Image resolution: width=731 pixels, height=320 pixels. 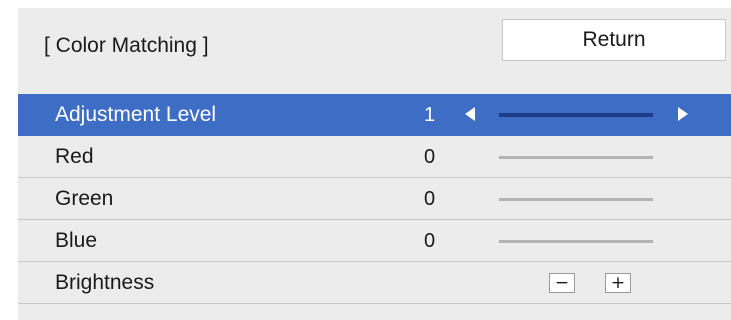 What do you see at coordinates (614, 40) in the screenshot?
I see `return-button: Return` at bounding box center [614, 40].